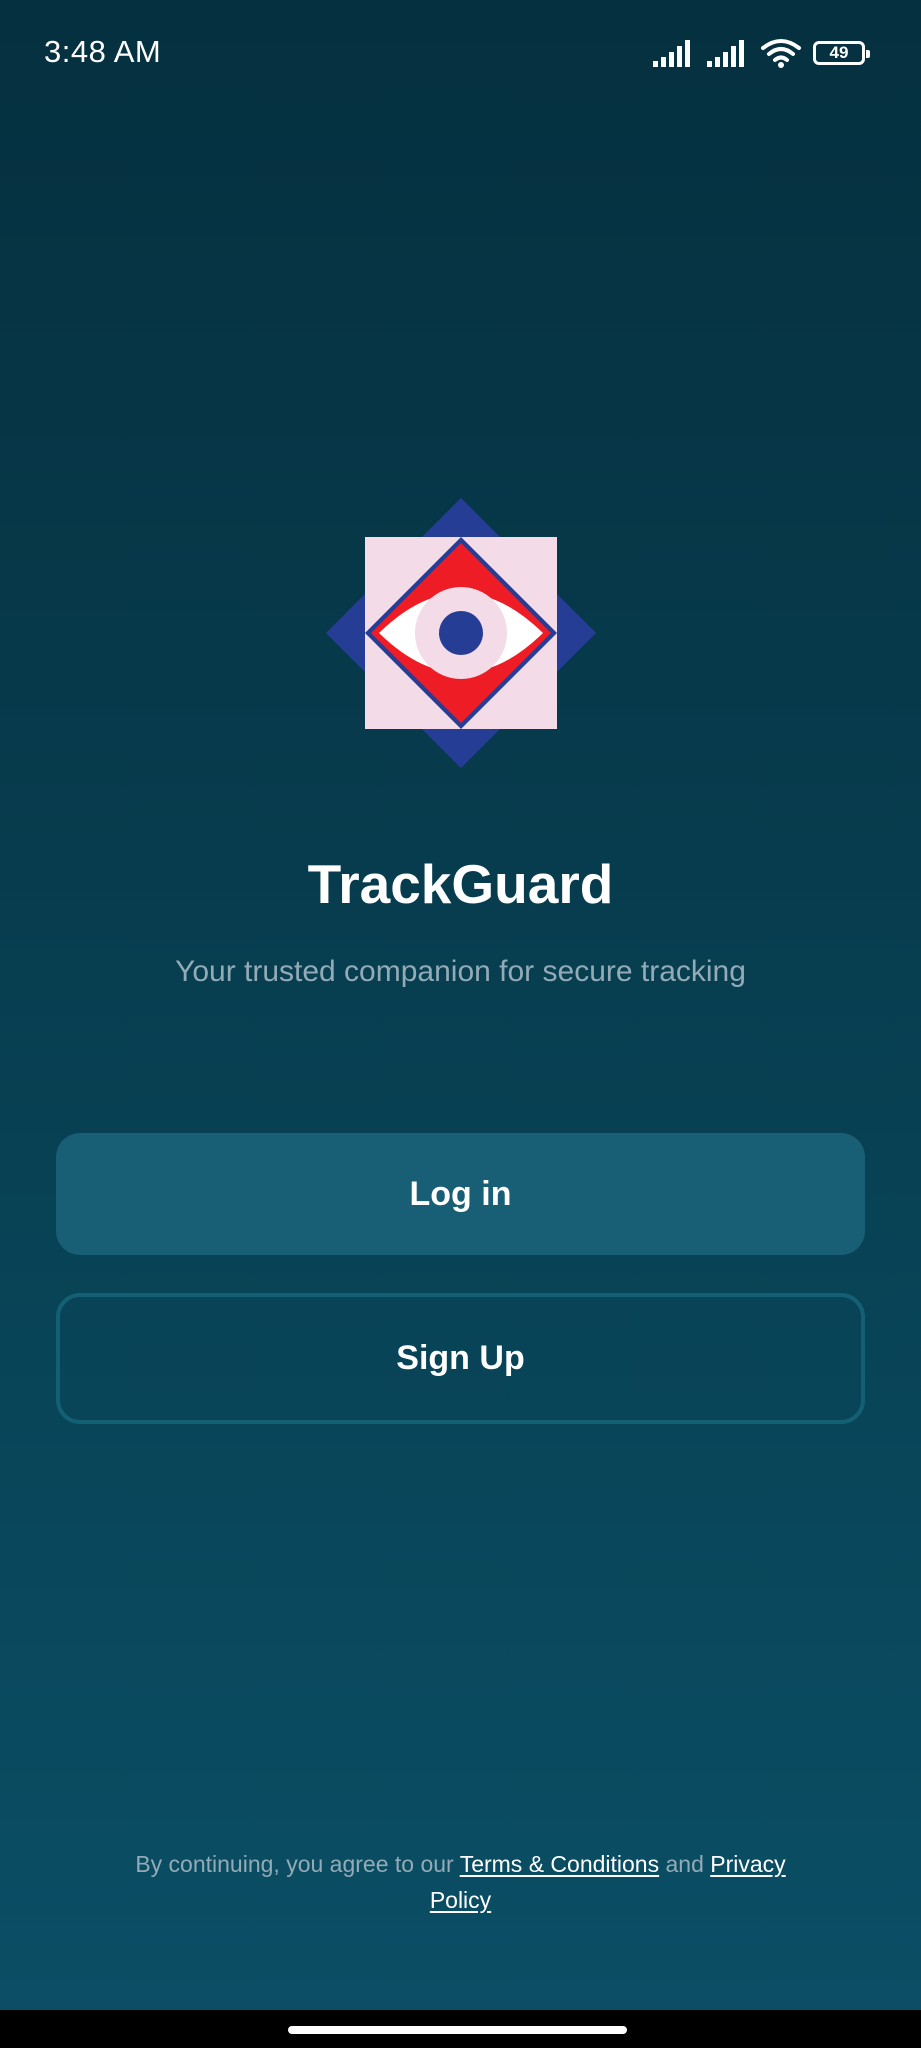 The width and height of the screenshot is (921, 2048). I want to click on status-icons: 49, so click(761, 53).